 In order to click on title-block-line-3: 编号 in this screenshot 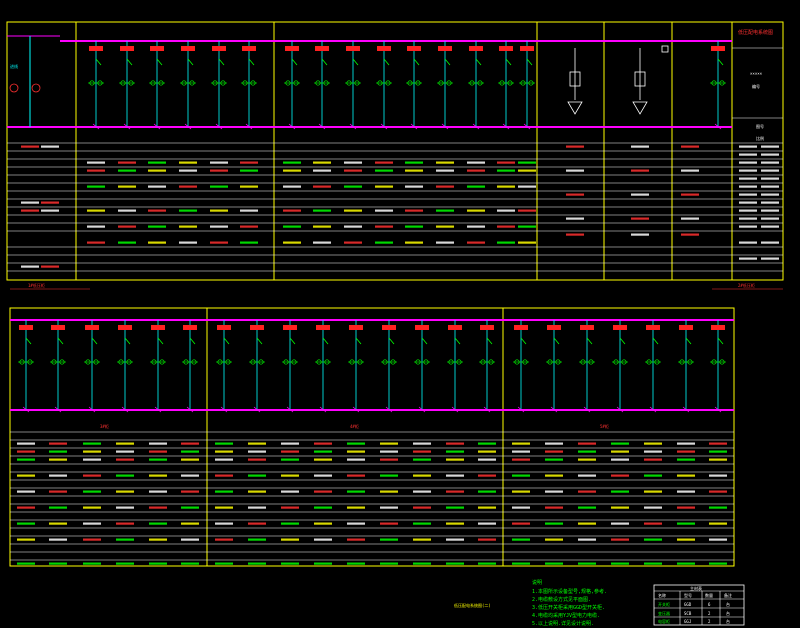, I will do `click(756, 86)`.